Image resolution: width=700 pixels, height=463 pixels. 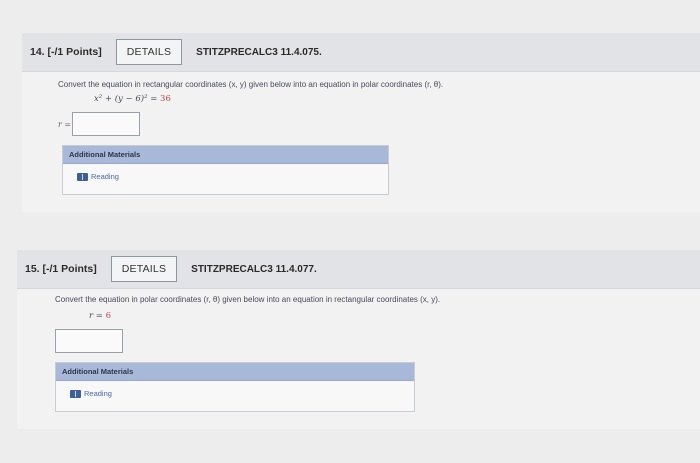 What do you see at coordinates (65, 124) in the screenshot?
I see `question-14-answer-label: r =` at bounding box center [65, 124].